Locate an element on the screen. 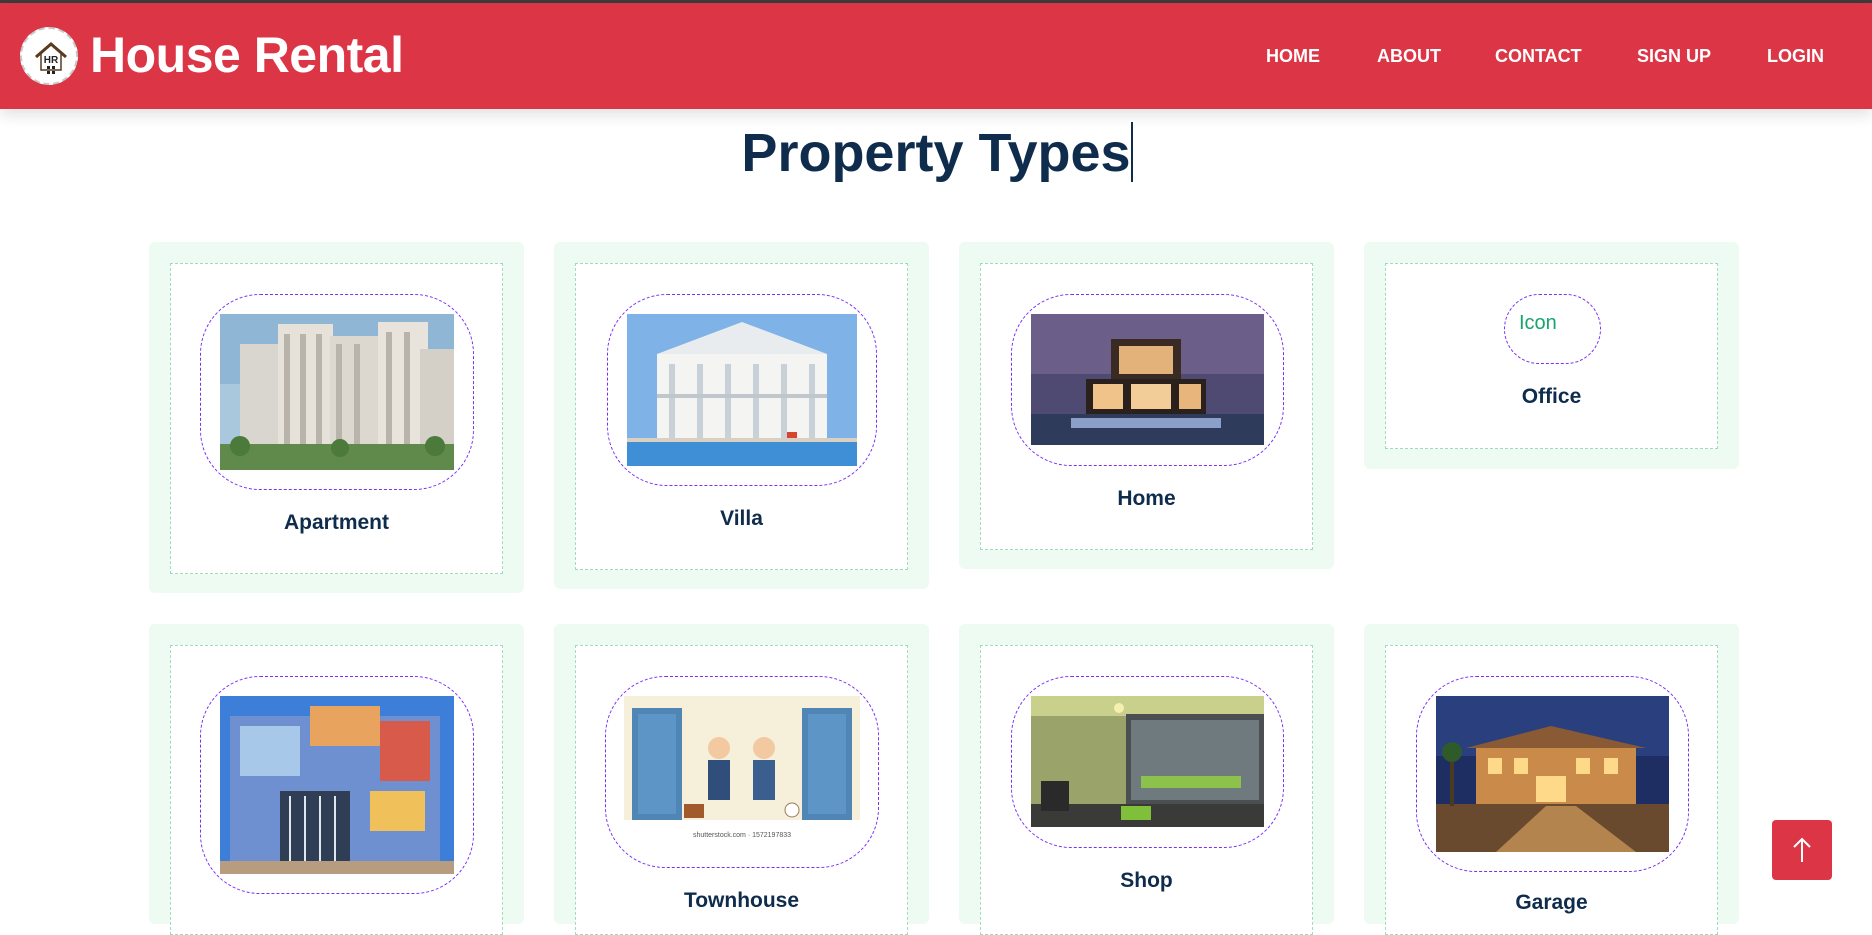  card-body: Apartment is located at coordinates (336, 418).